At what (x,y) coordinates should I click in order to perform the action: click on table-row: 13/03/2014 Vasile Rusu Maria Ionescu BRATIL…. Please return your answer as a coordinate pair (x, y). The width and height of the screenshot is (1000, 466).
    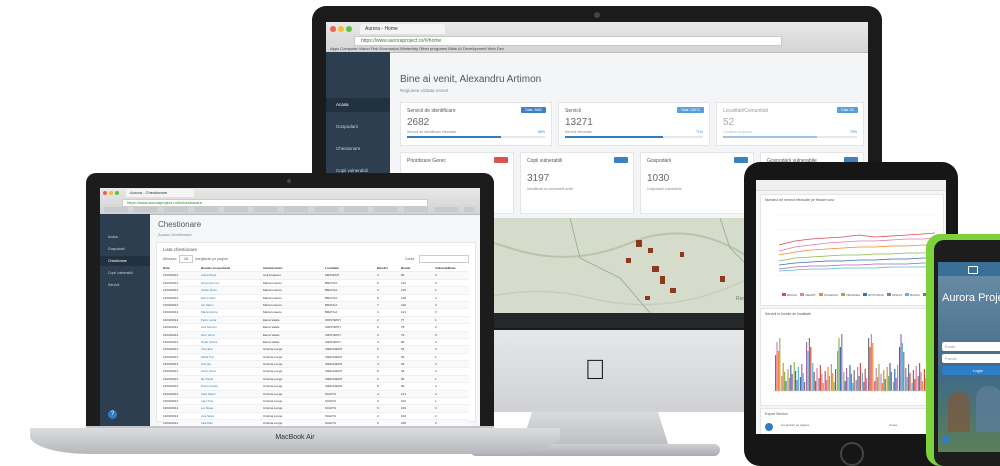
    Looking at the image, I should click on (316, 291).